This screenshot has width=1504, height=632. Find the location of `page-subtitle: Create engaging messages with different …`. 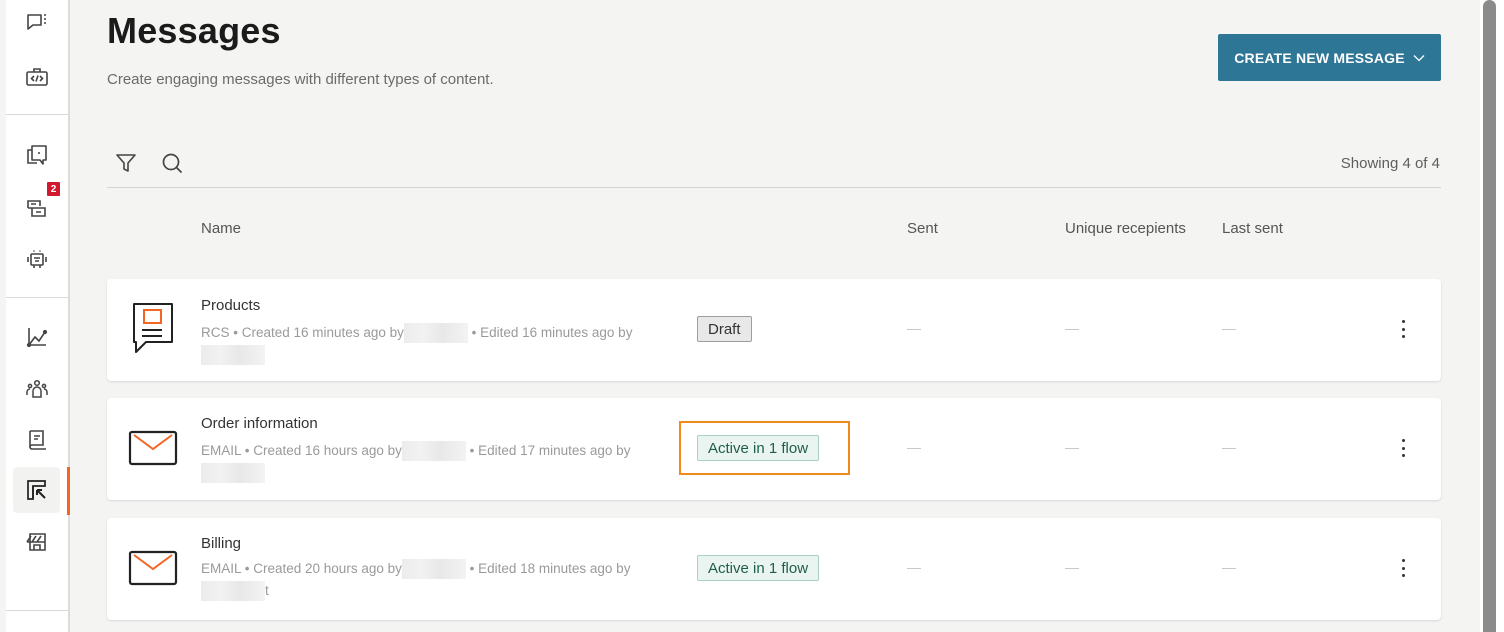

page-subtitle: Create engaging messages with different … is located at coordinates (300, 79).